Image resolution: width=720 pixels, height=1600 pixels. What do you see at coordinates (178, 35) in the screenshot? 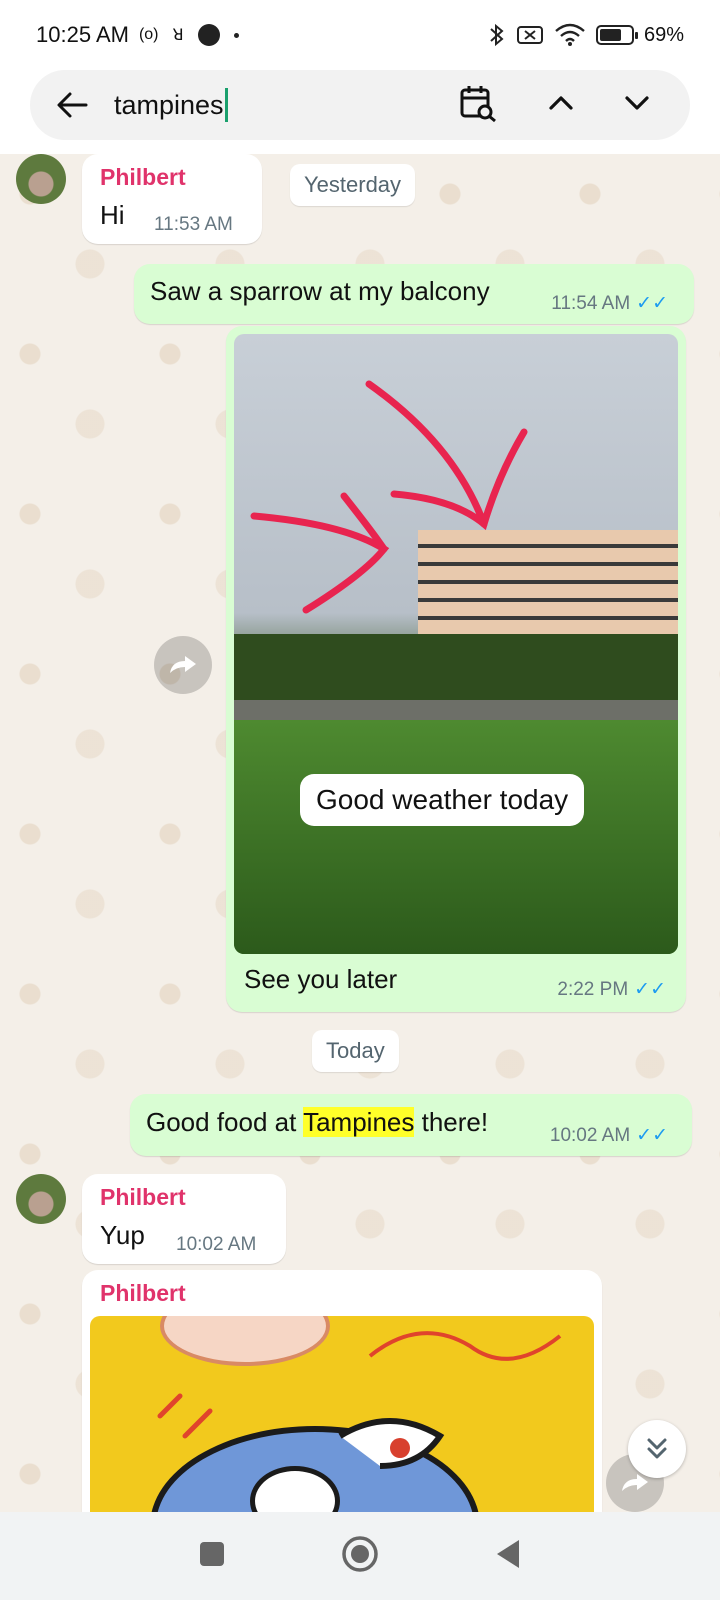
I see `app-indicator: ꓤ` at bounding box center [178, 35].